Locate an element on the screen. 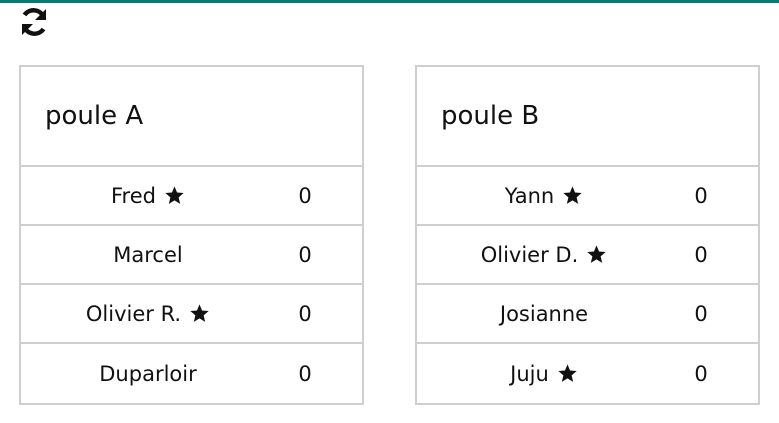  player-name-cell: Josianne is located at coordinates (544, 314).